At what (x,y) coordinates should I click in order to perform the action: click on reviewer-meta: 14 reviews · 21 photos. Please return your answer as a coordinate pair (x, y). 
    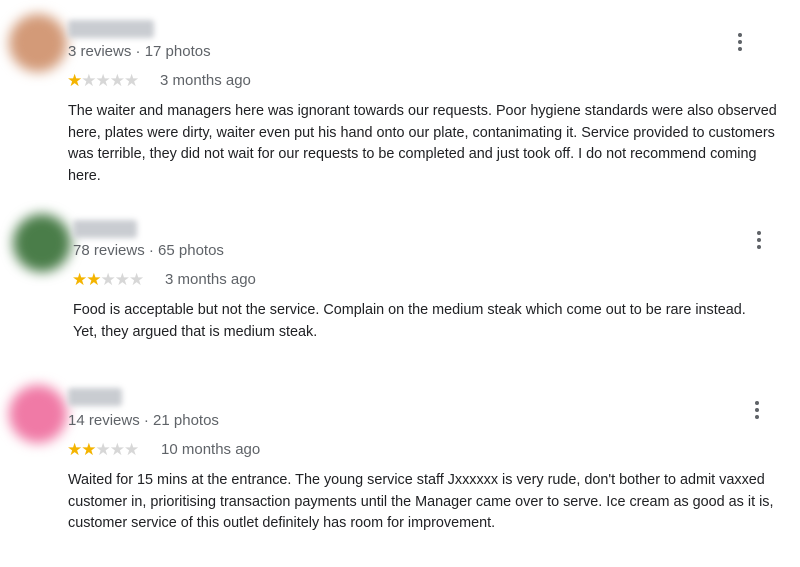
    Looking at the image, I should click on (143, 420).